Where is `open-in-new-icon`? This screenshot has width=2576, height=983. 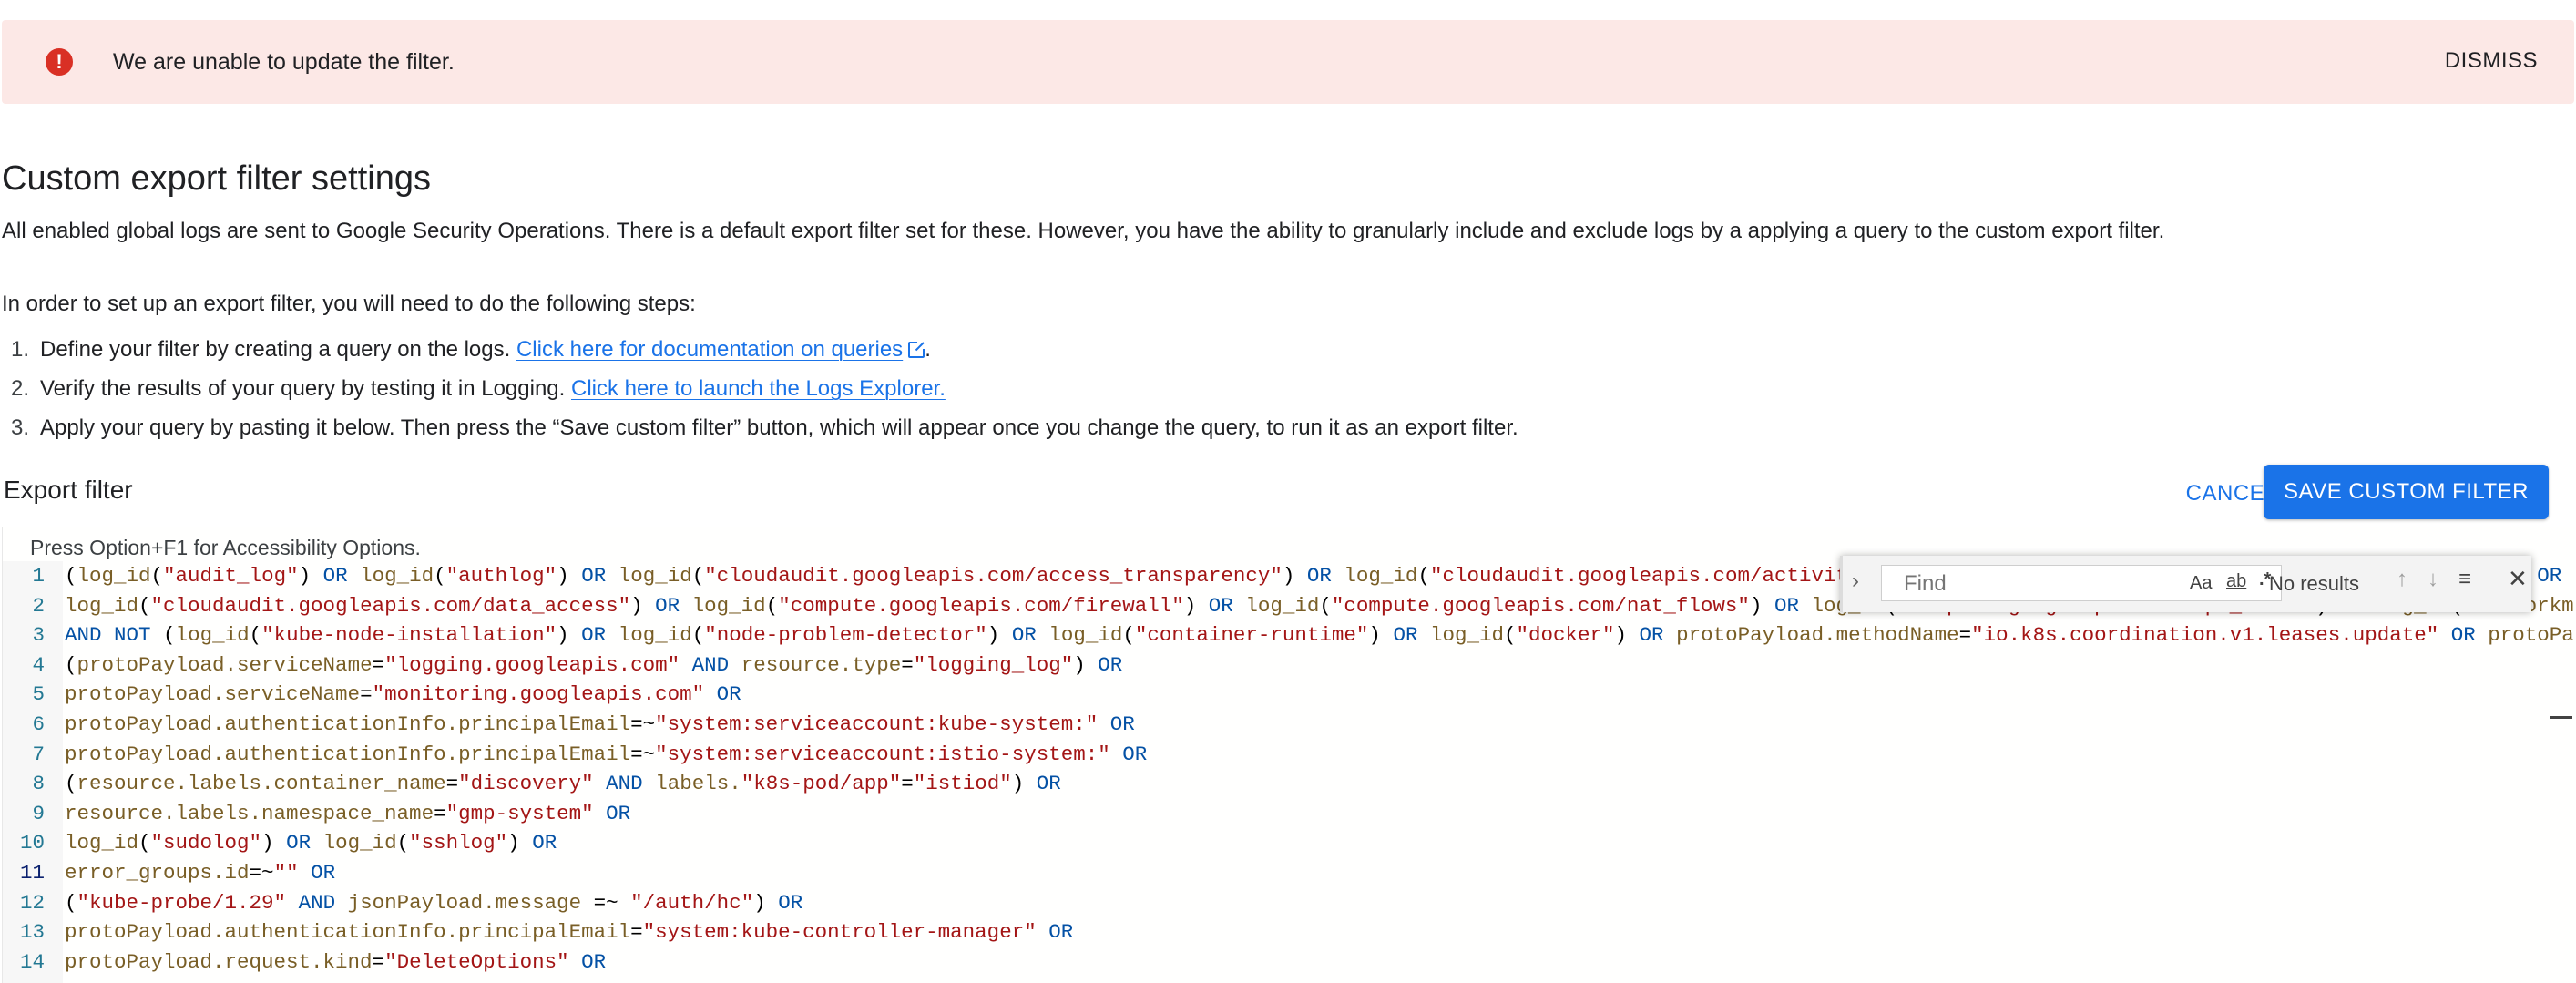 open-in-new-icon is located at coordinates (917, 349).